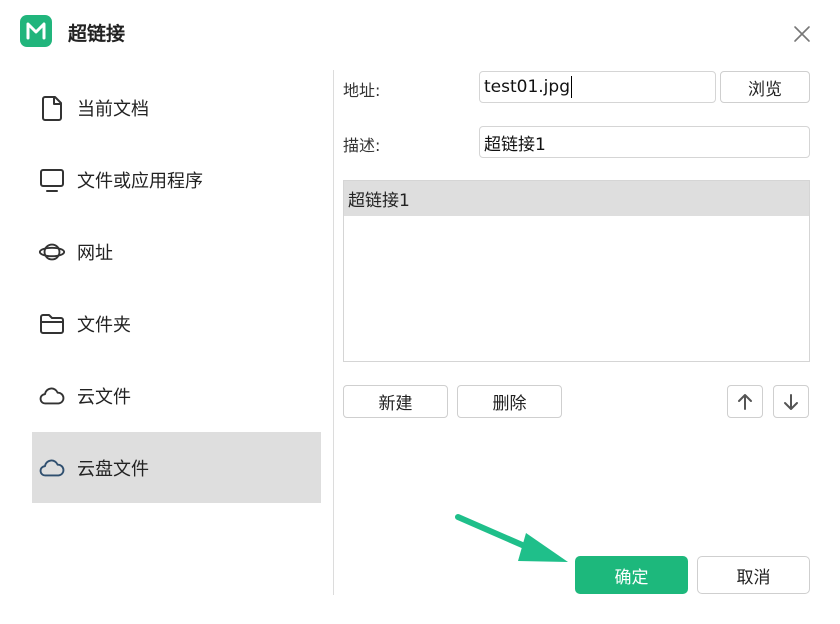 The image size is (840, 624). What do you see at coordinates (176, 467) in the screenshot?
I see `sidebar-item-cloud-drive-file: 云盘文件` at bounding box center [176, 467].